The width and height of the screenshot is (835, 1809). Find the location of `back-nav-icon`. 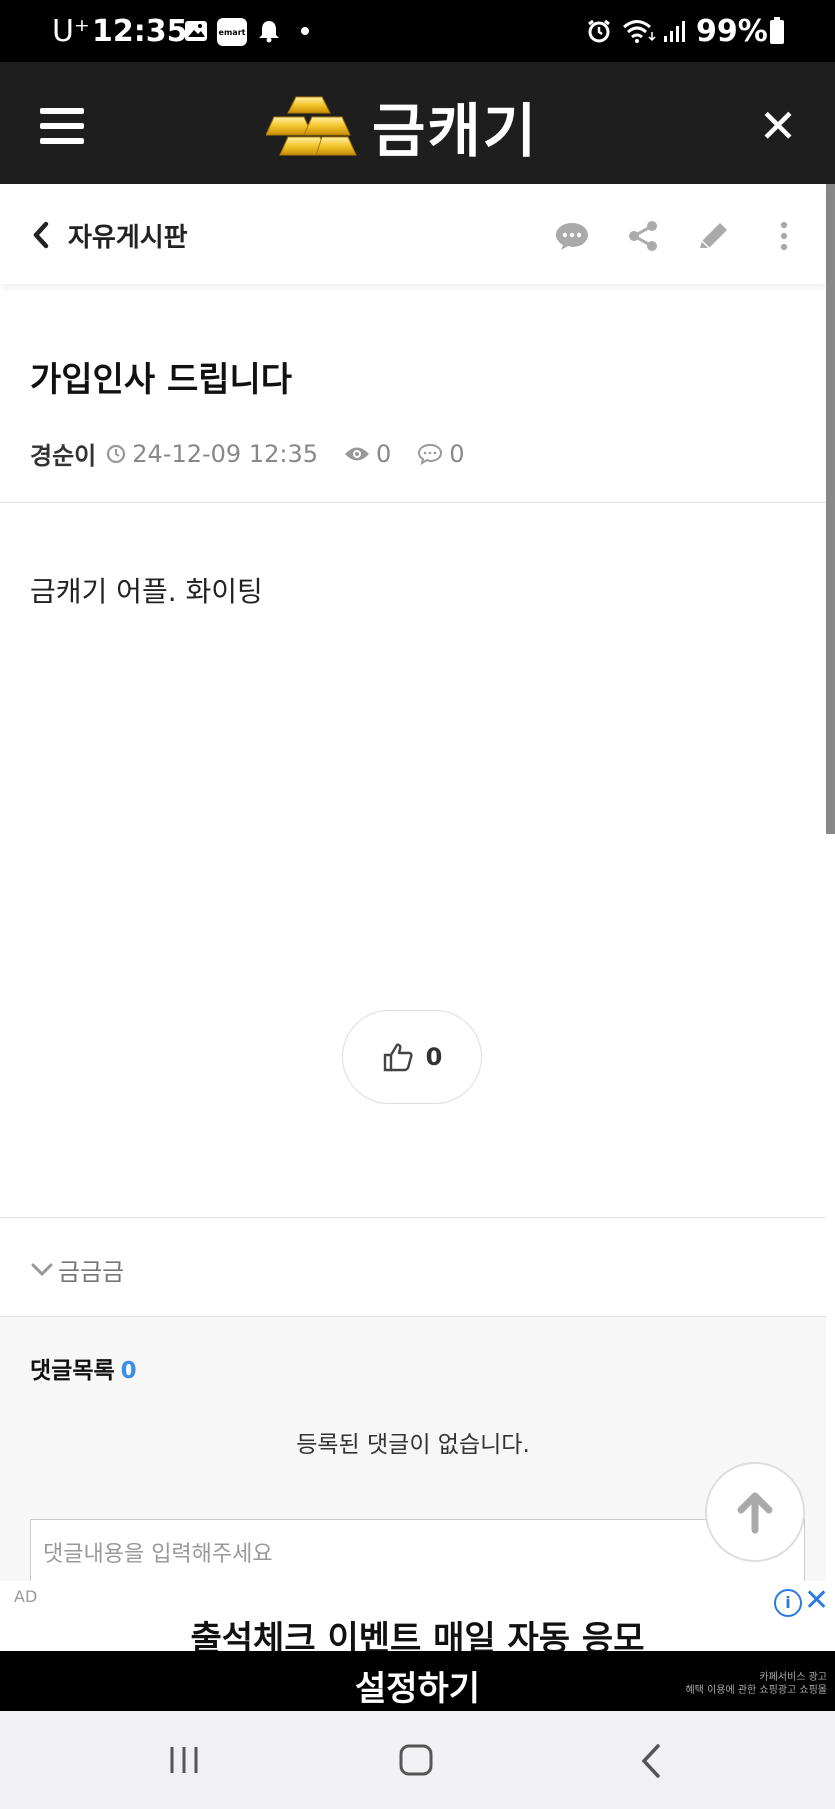

back-nav-icon is located at coordinates (651, 1761).